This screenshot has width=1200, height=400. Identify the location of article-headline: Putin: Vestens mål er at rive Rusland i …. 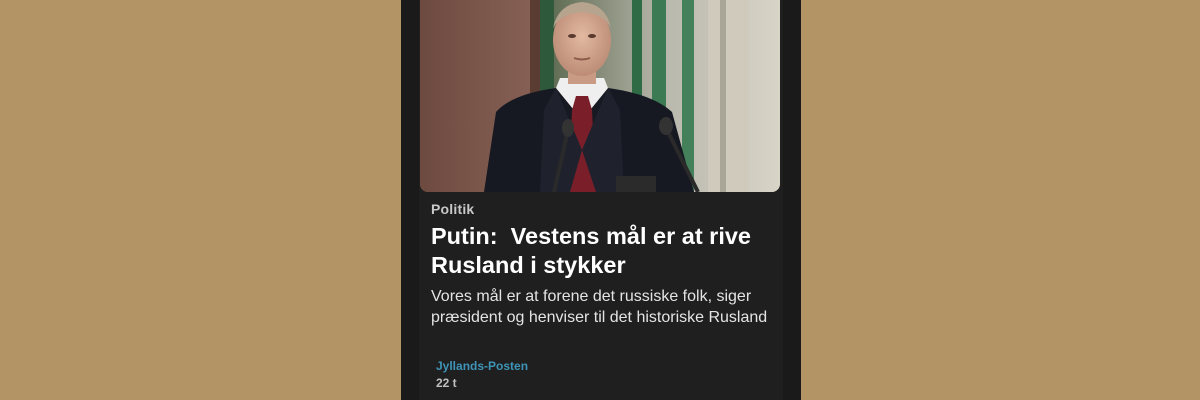
(601, 251).